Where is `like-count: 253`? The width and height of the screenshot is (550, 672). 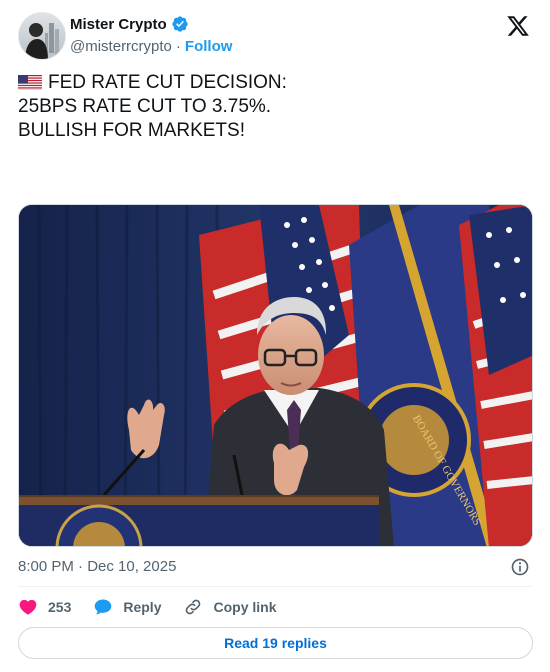 like-count: 253 is located at coordinates (60, 607).